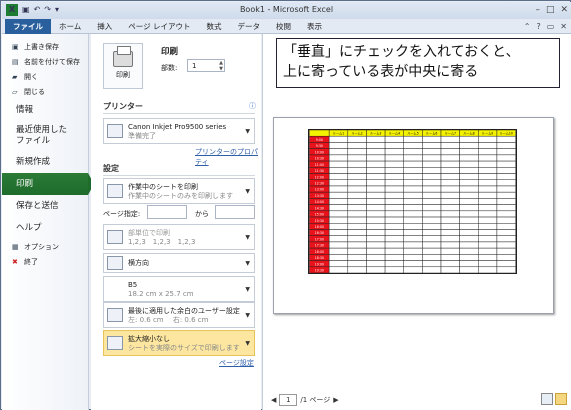  What do you see at coordinates (45, 76) in the screenshot?
I see `nav-open: ▰ 開く` at bounding box center [45, 76].